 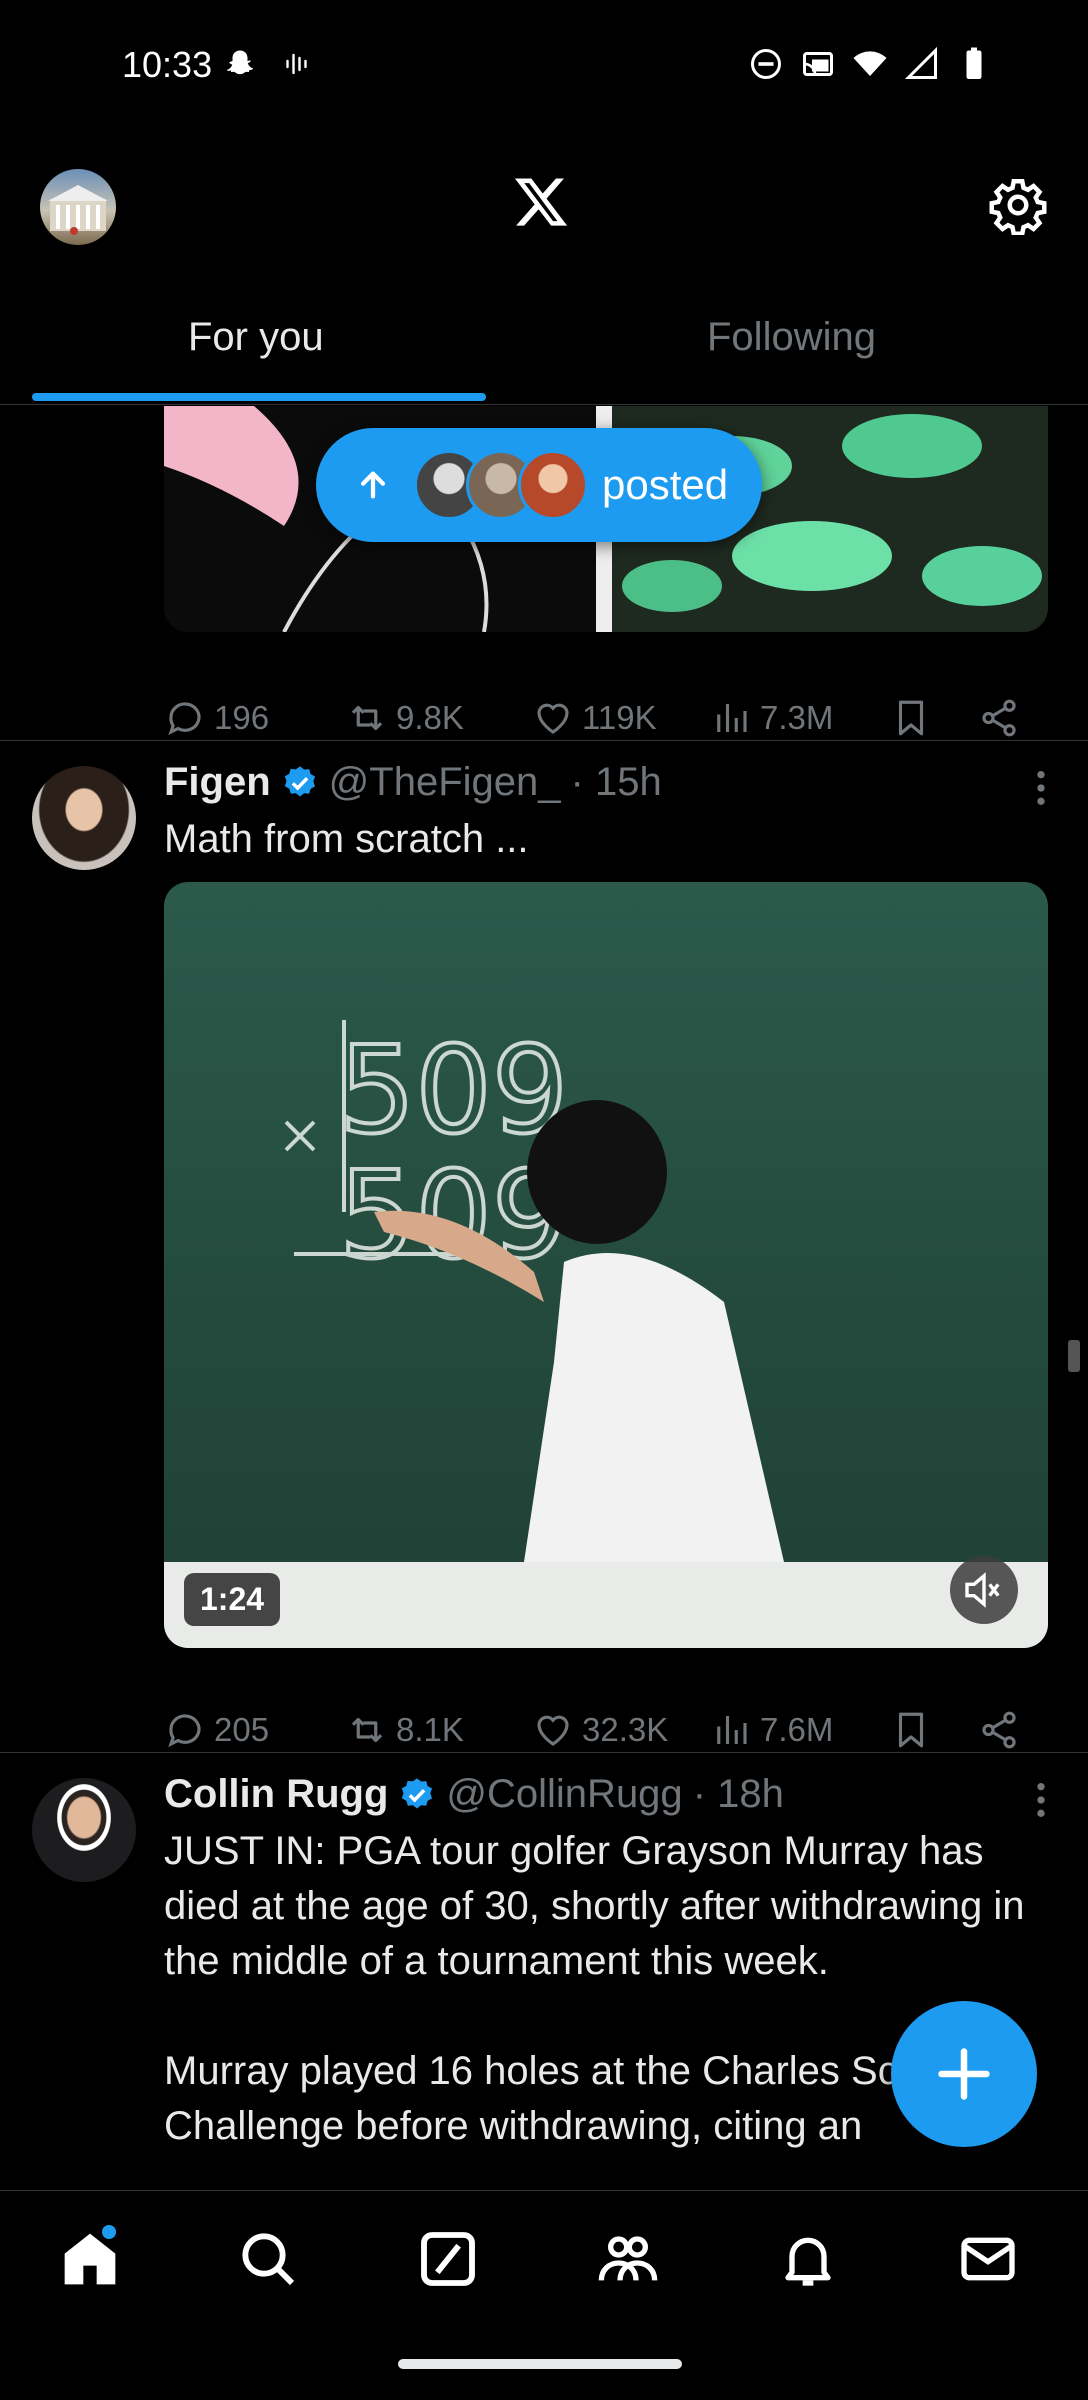 What do you see at coordinates (766, 64) in the screenshot?
I see `do-not-disturb-icon` at bounding box center [766, 64].